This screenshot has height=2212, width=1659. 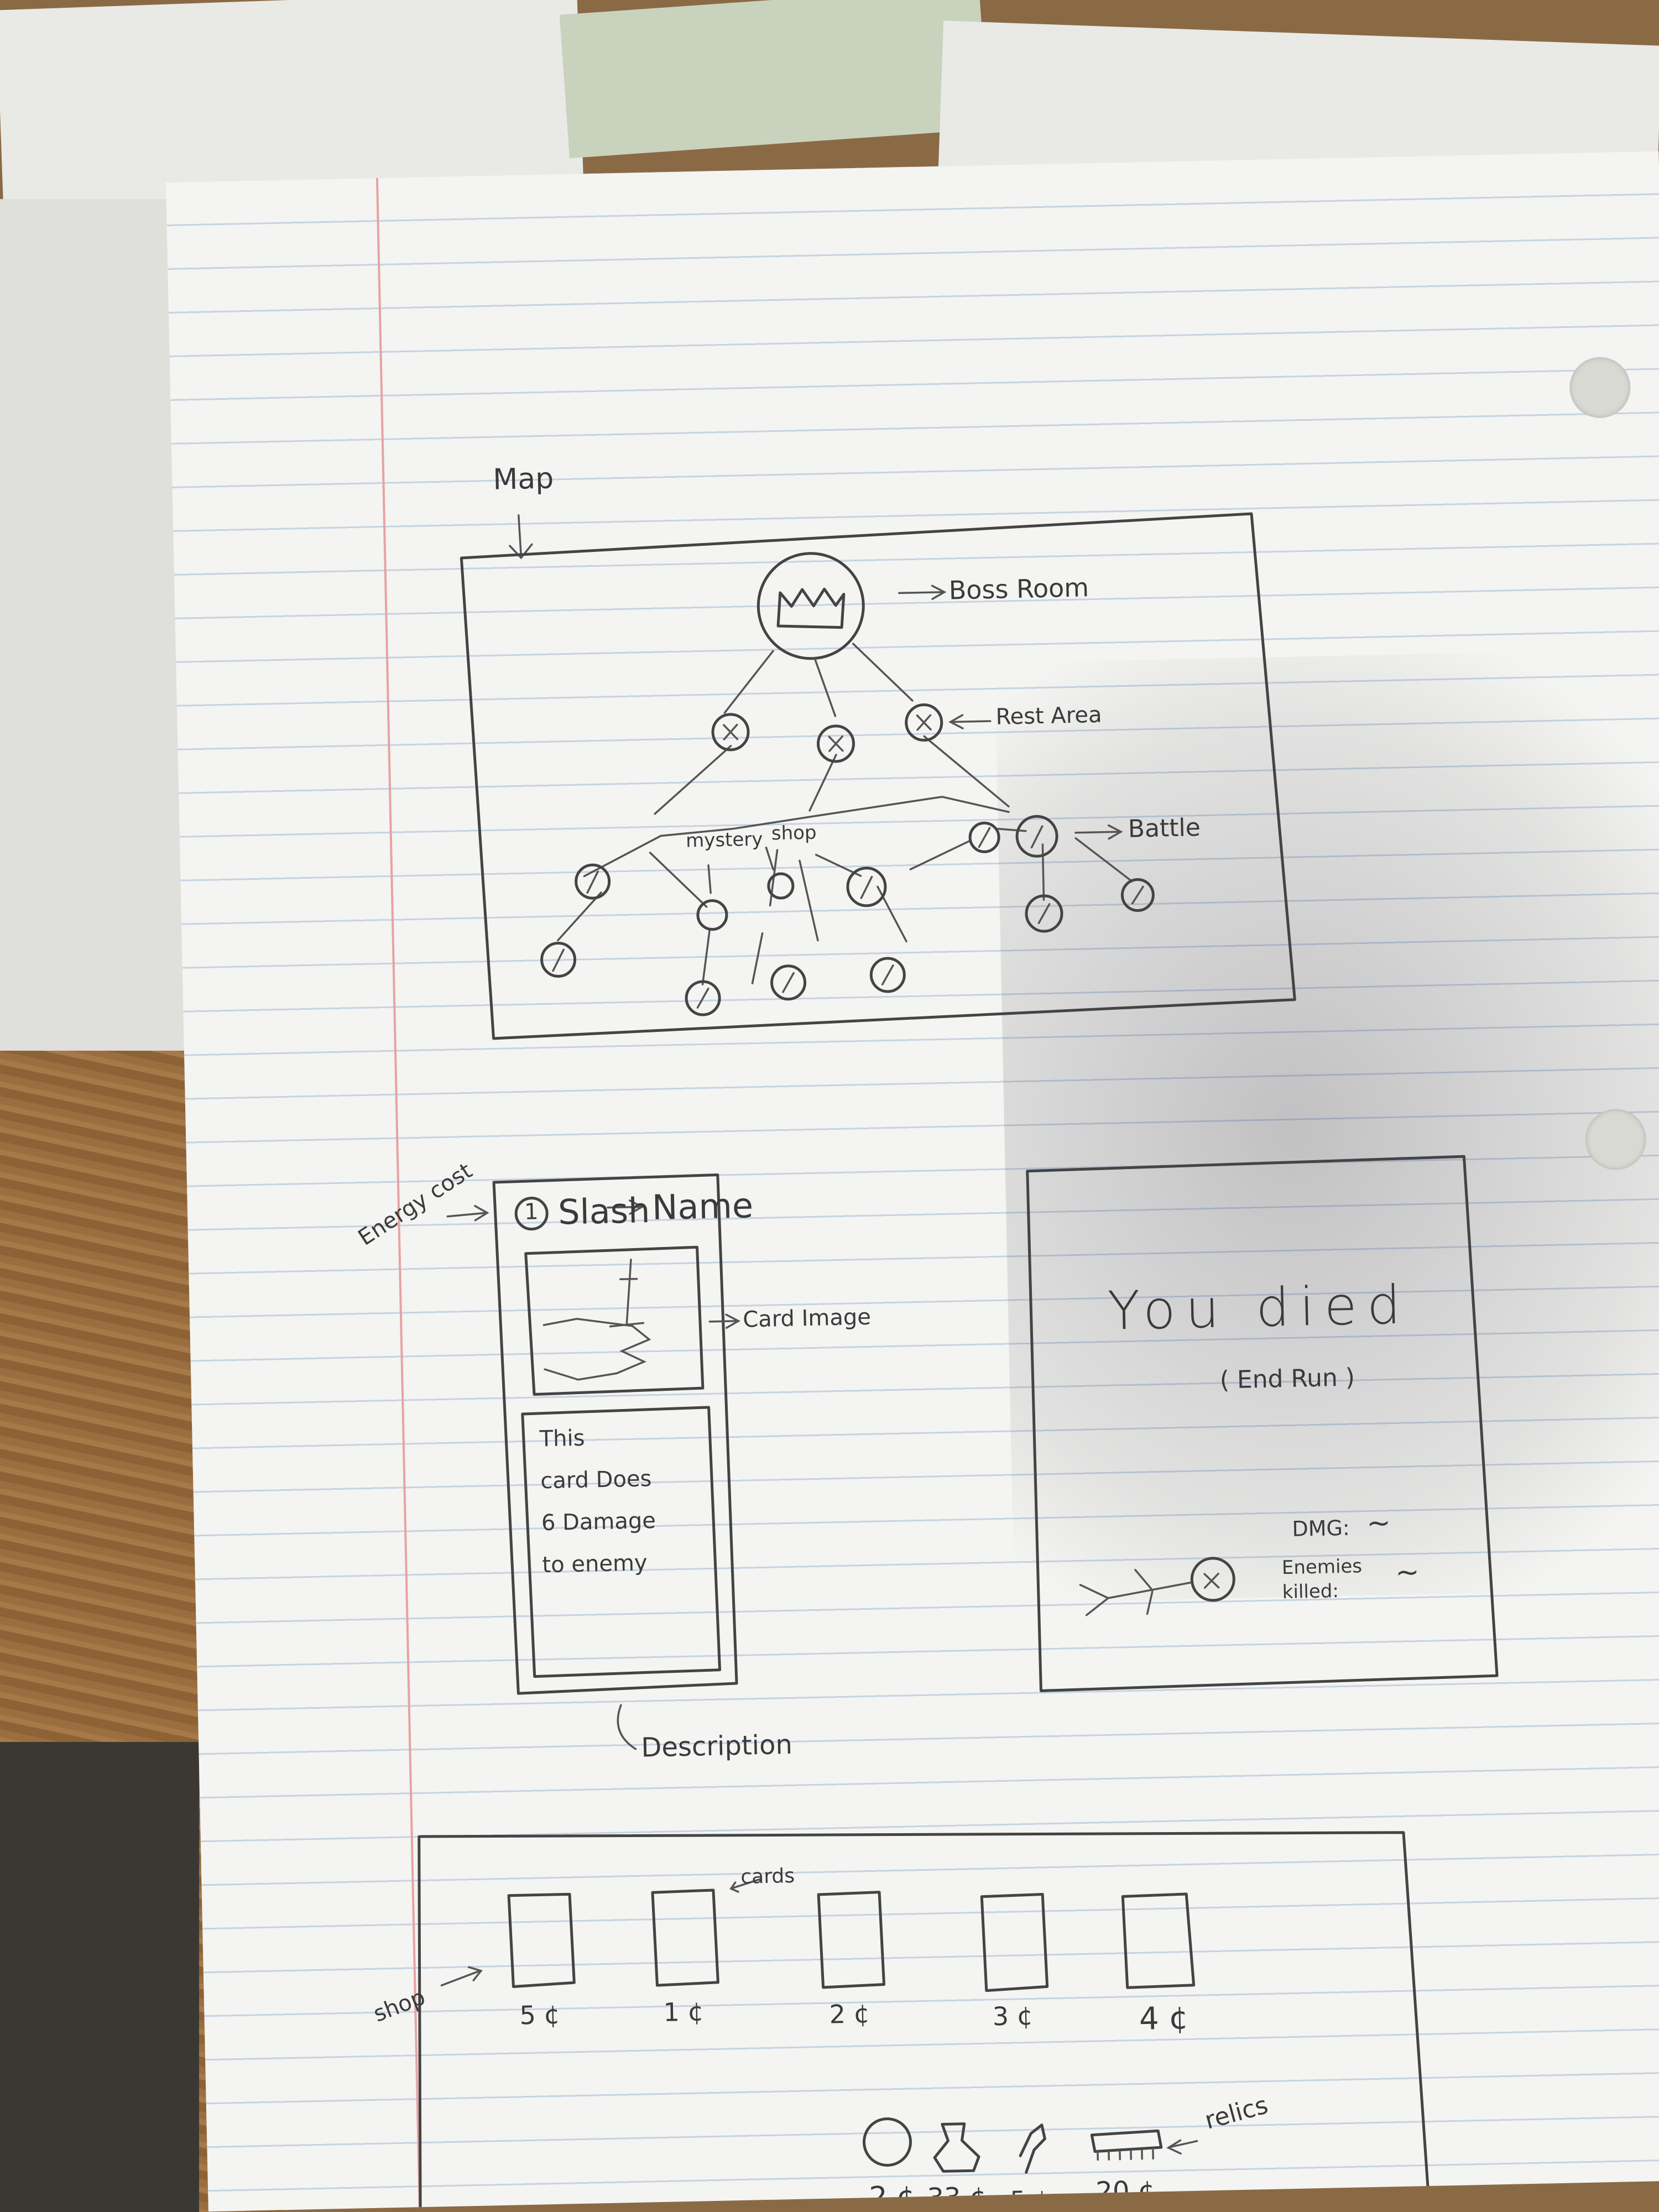 I want to click on shop-frame, so click(x=928, y=2022).